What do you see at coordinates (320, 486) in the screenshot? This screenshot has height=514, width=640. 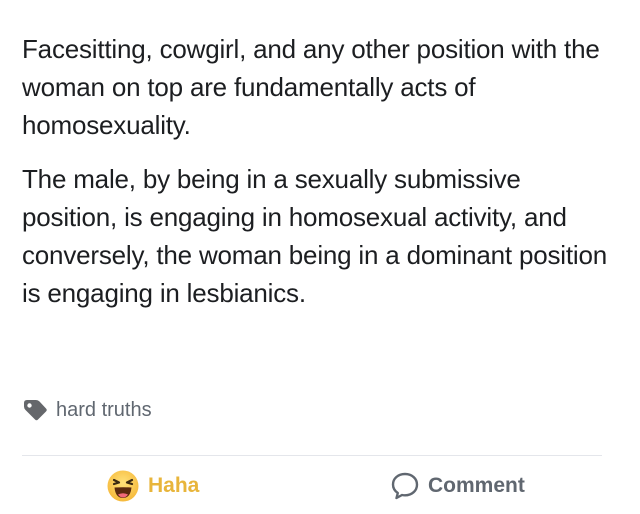 I see `action-bar: Haha Comment` at bounding box center [320, 486].